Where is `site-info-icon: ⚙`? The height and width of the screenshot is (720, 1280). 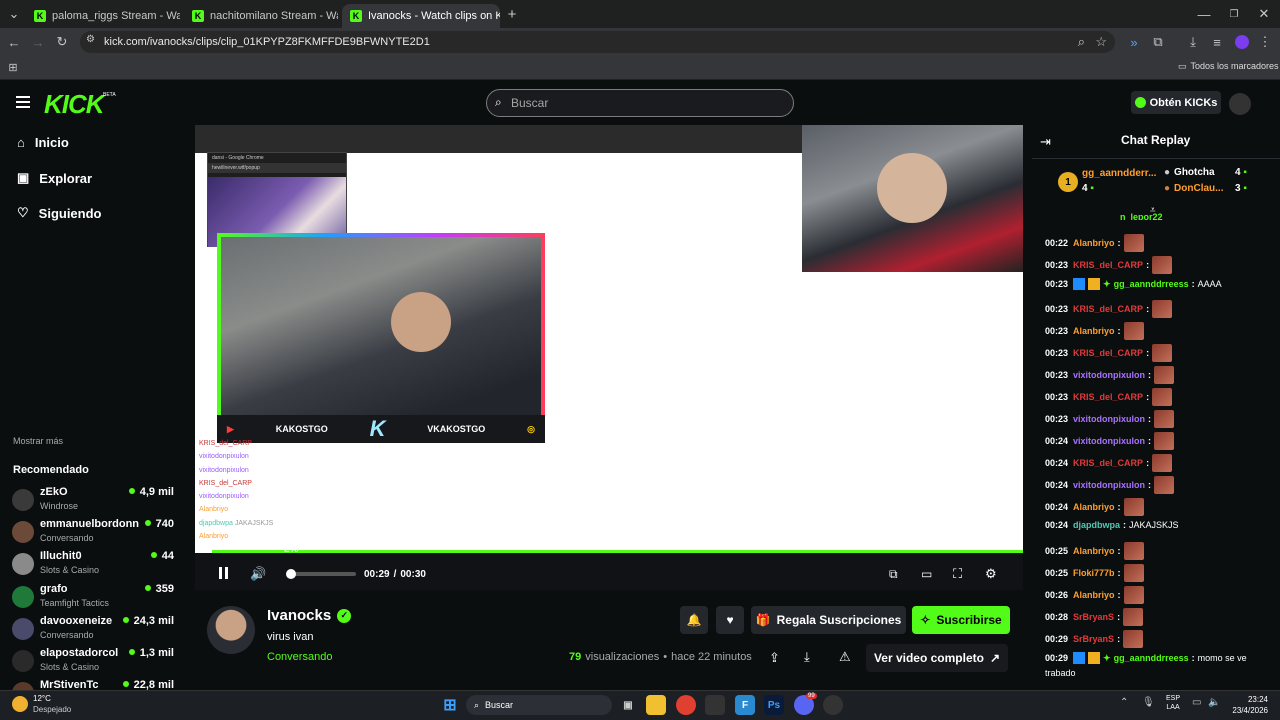 site-info-icon: ⚙ is located at coordinates (90, 39).